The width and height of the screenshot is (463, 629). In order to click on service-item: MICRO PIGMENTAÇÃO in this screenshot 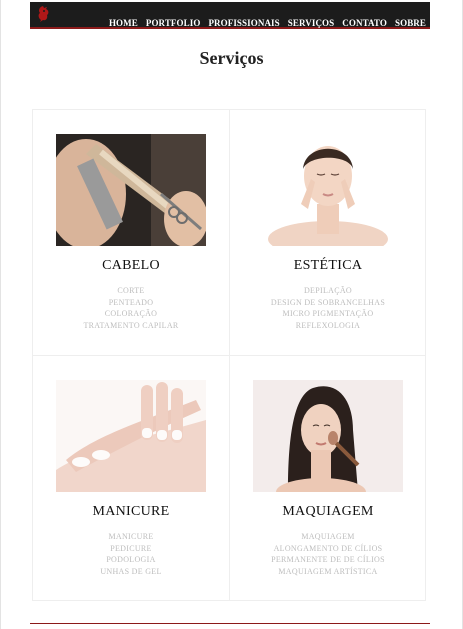, I will do `click(328, 313)`.